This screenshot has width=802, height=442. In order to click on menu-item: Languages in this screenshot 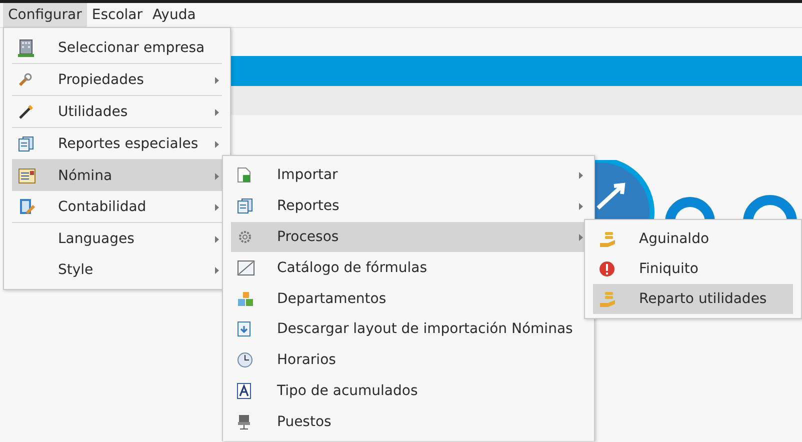, I will do `click(117, 238)`.